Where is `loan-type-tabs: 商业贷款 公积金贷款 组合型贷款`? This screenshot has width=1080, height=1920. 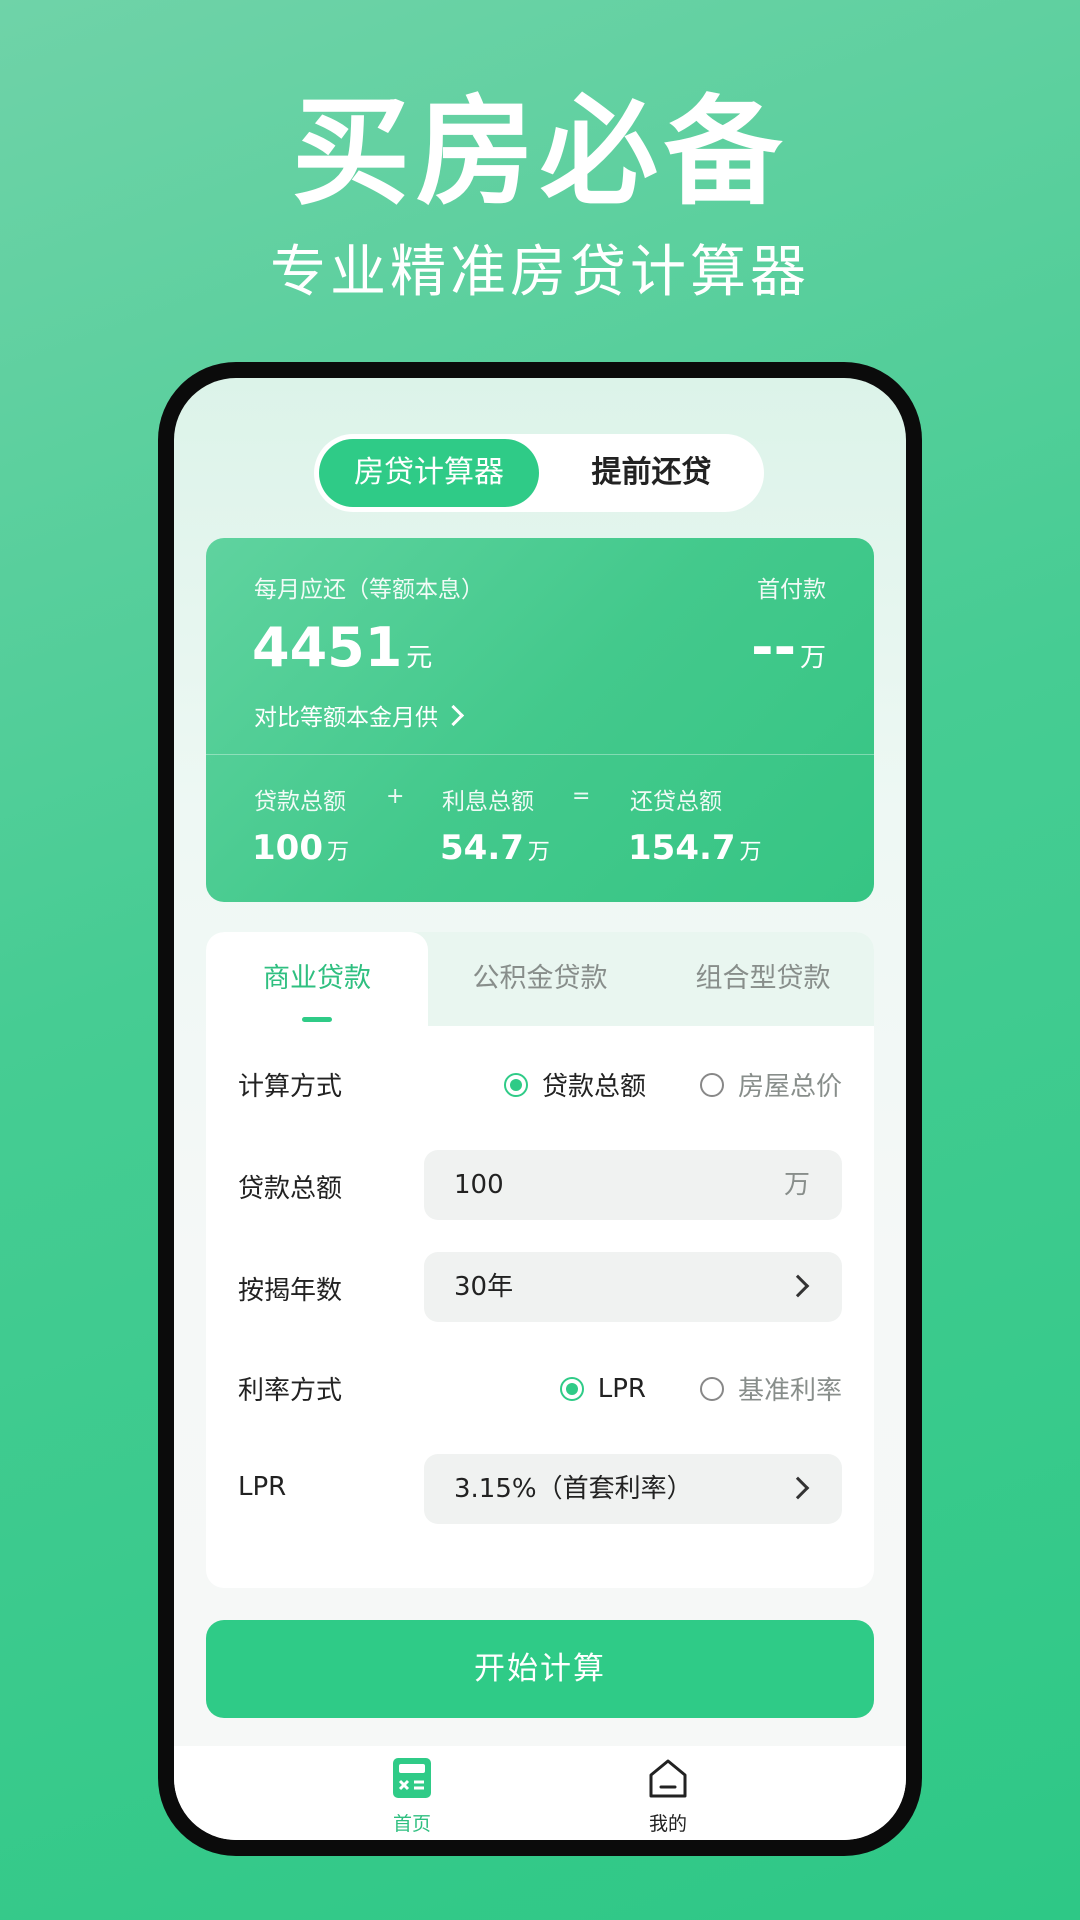 loan-type-tabs: 商业贷款 公积金贷款 组合型贷款 is located at coordinates (540, 979).